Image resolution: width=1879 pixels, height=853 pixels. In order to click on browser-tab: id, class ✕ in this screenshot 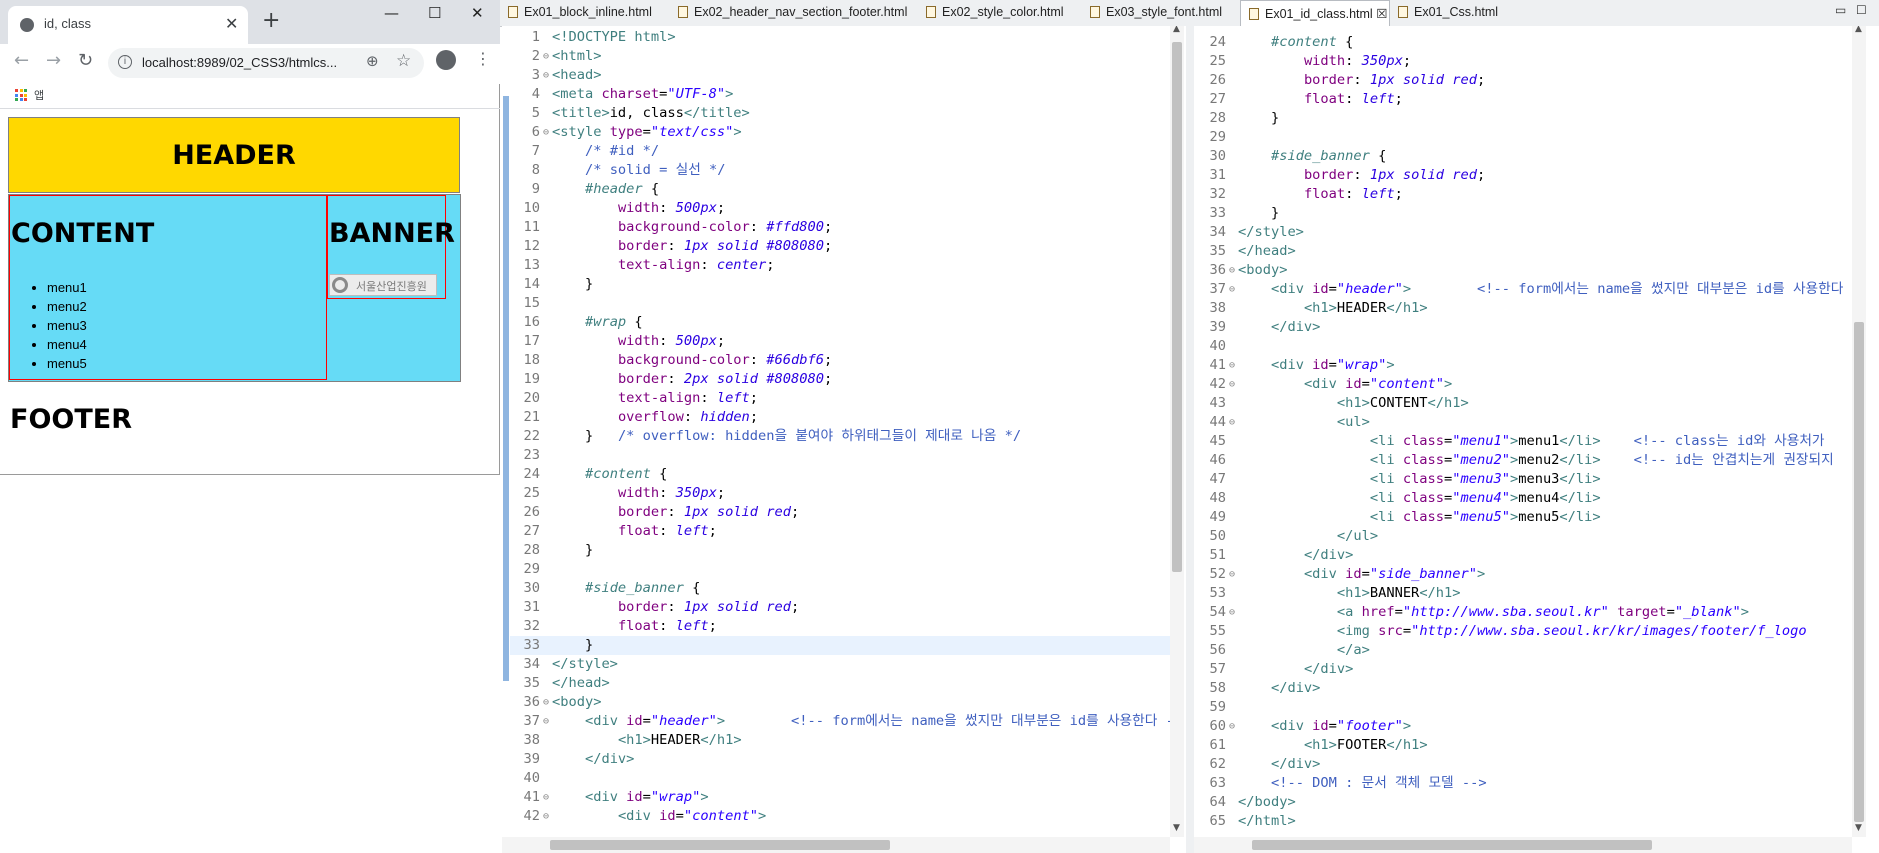, I will do `click(128, 25)`.